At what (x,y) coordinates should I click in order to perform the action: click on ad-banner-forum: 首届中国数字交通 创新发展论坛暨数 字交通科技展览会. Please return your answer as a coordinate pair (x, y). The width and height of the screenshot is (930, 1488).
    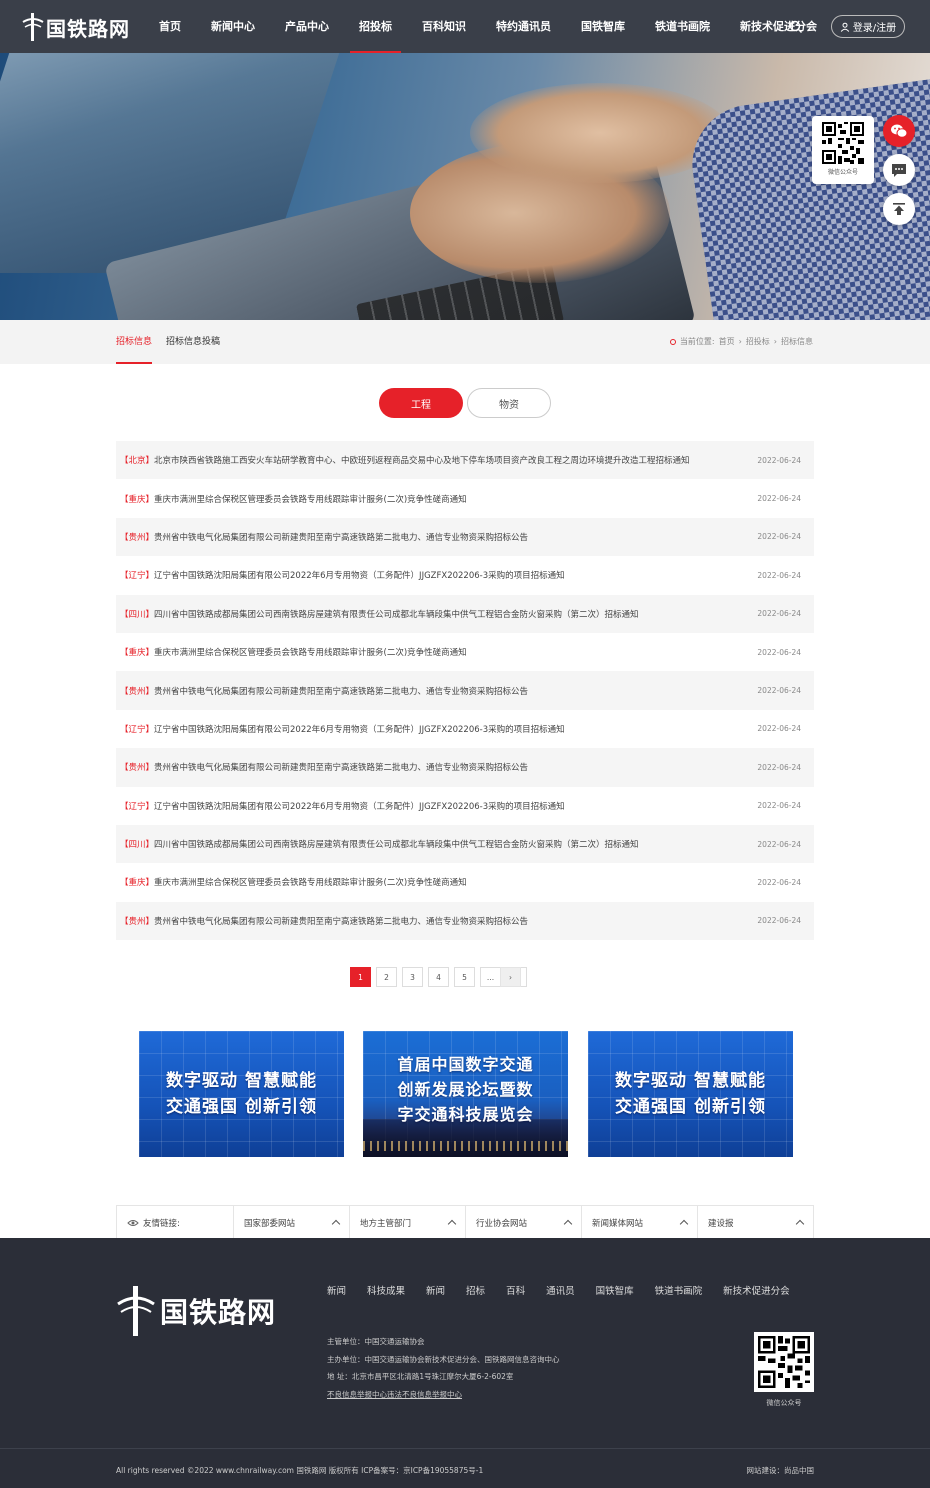
    Looking at the image, I should click on (465, 1094).